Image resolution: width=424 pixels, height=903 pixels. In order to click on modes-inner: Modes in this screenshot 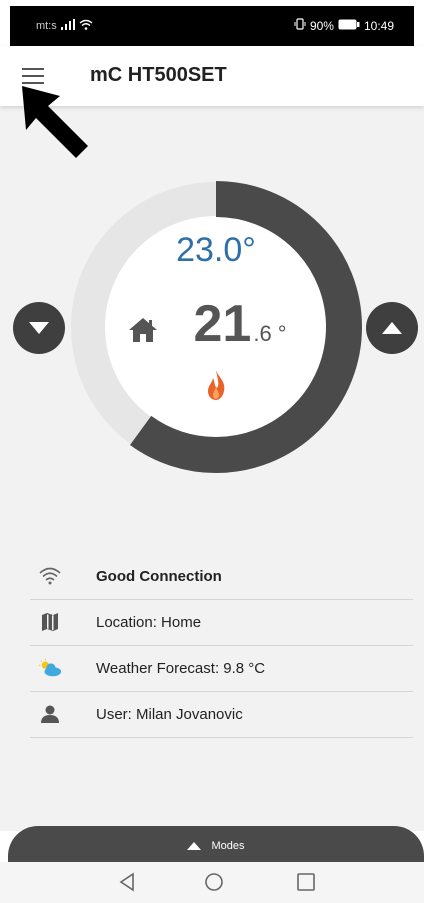, I will do `click(216, 846)`.